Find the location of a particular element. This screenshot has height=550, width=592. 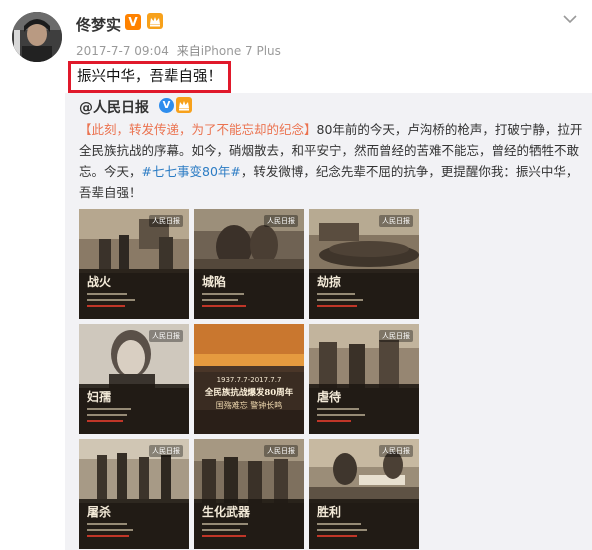

post-source: iPhone 7 Plus is located at coordinates (241, 51).